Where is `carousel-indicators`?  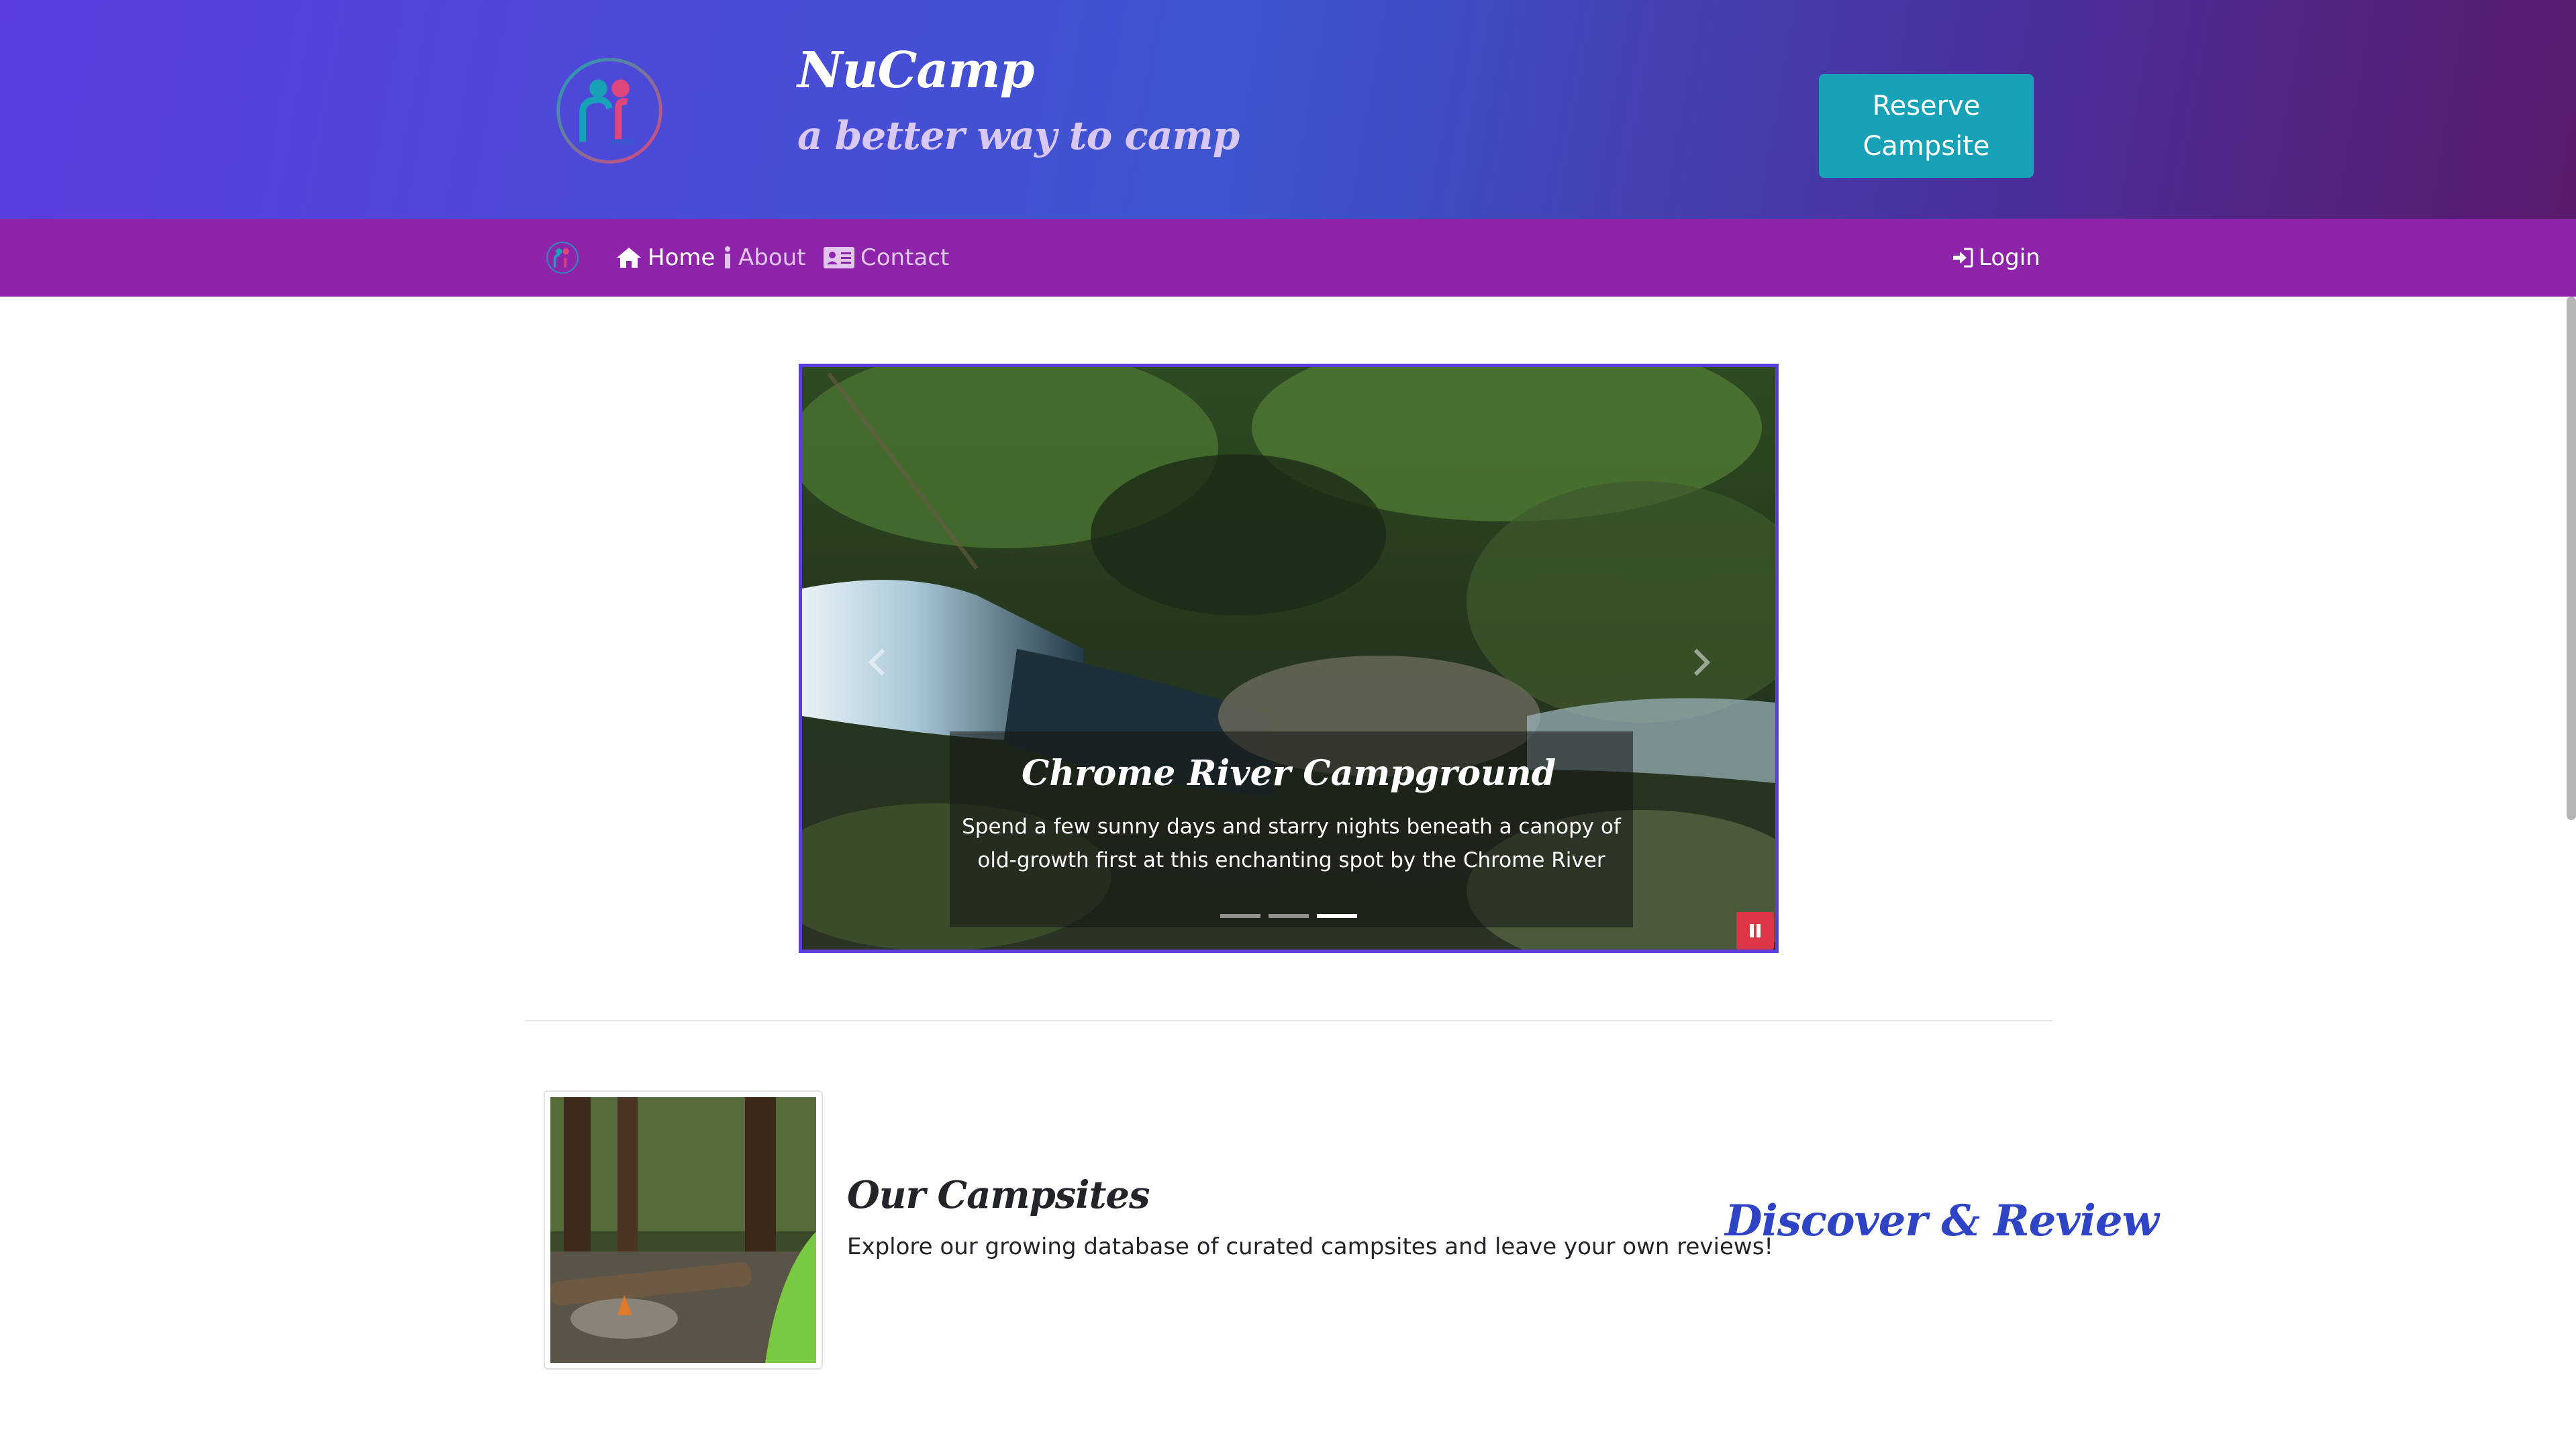
carousel-indicators is located at coordinates (1288, 916).